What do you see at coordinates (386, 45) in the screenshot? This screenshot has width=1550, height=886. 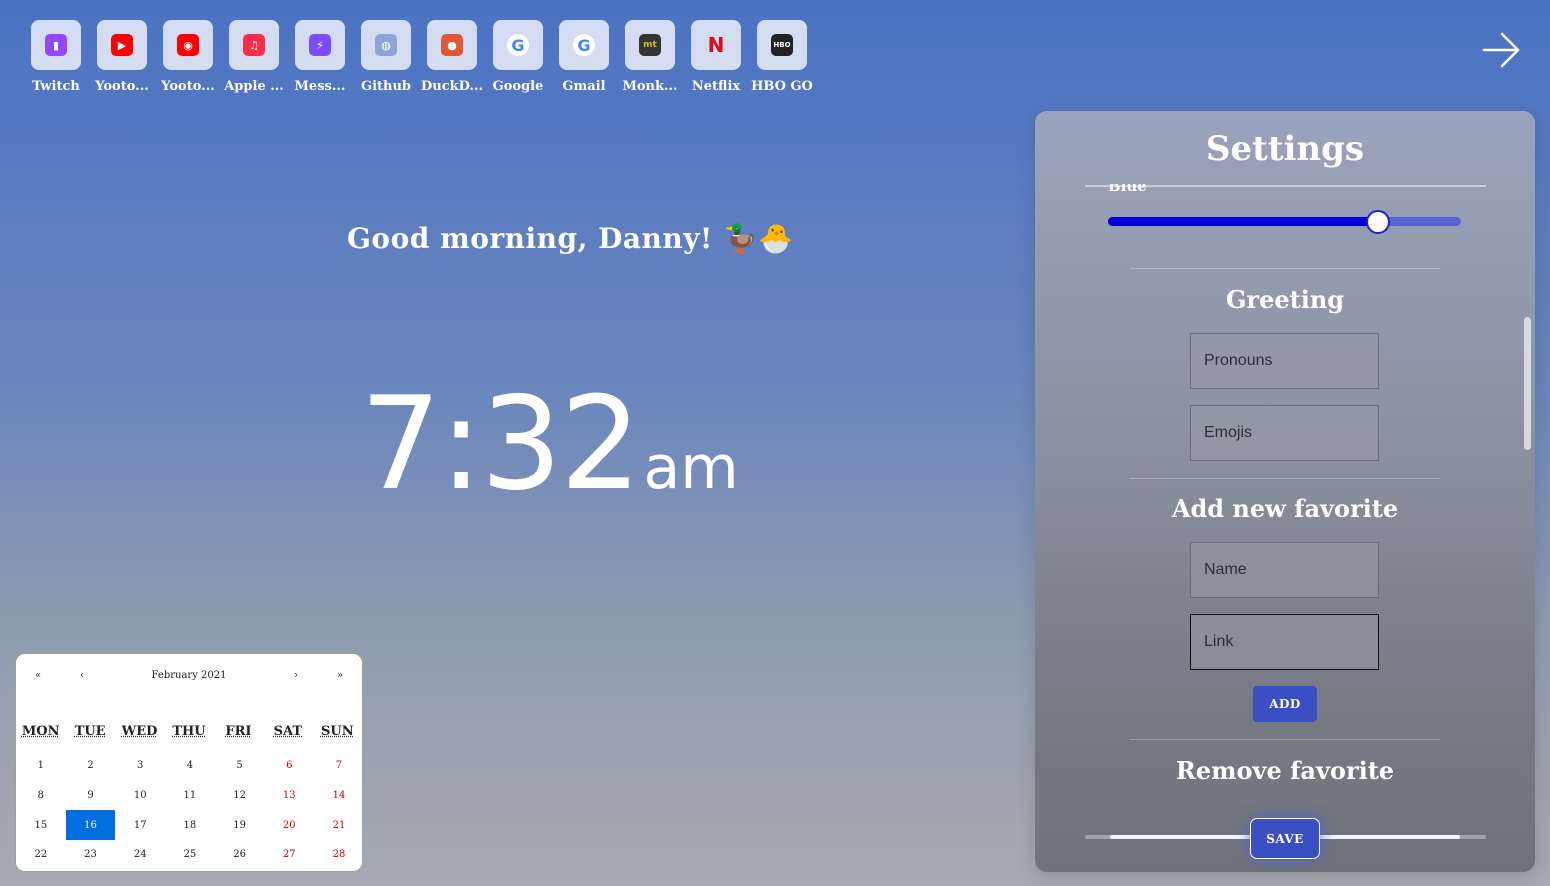 I see `favorite-tile: ◍` at bounding box center [386, 45].